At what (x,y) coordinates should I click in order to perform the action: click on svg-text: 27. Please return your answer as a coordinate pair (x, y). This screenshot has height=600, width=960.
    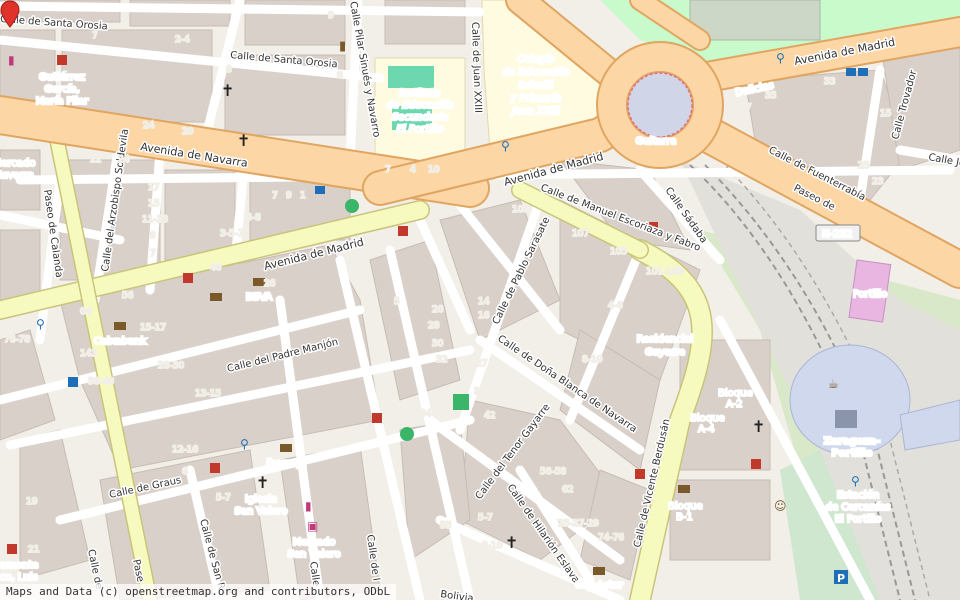
    Looking at the image, I should click on (481, 364).